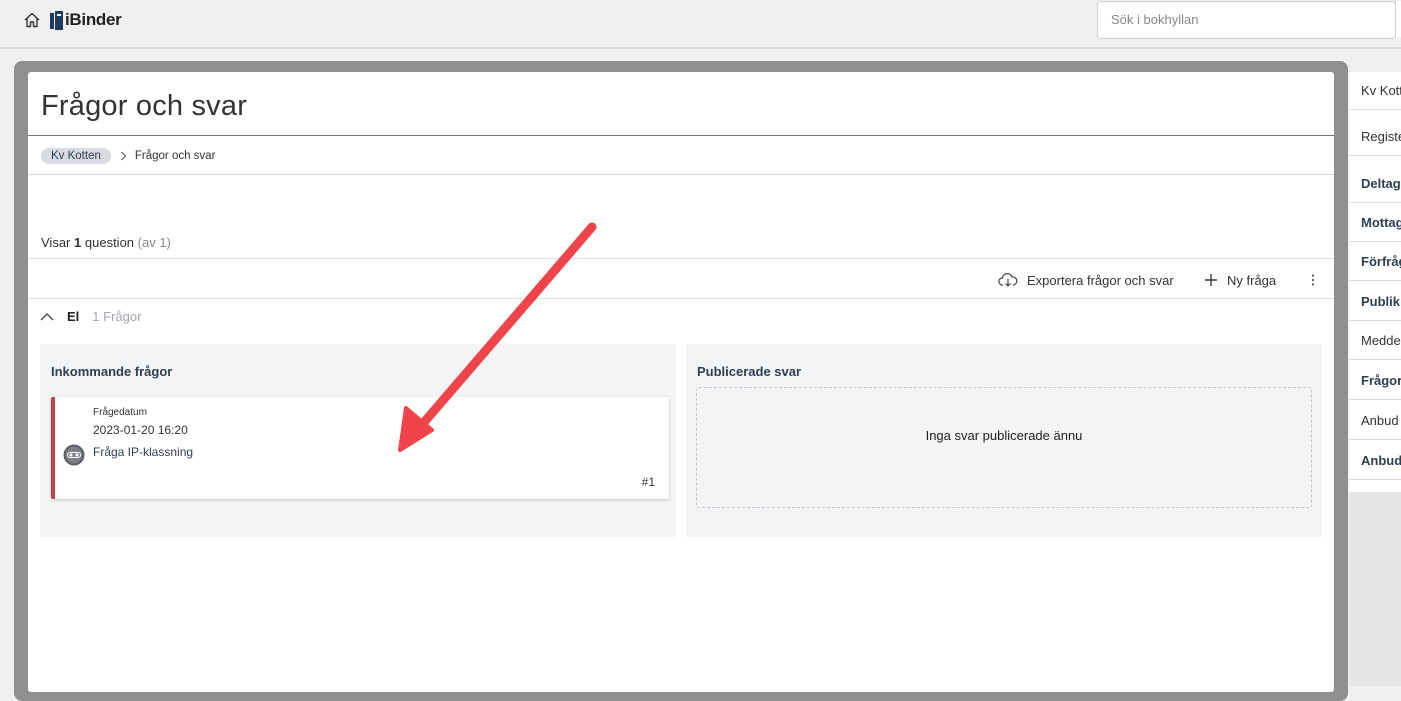  Describe the element at coordinates (73, 316) in the screenshot. I see `group-name: El` at that location.